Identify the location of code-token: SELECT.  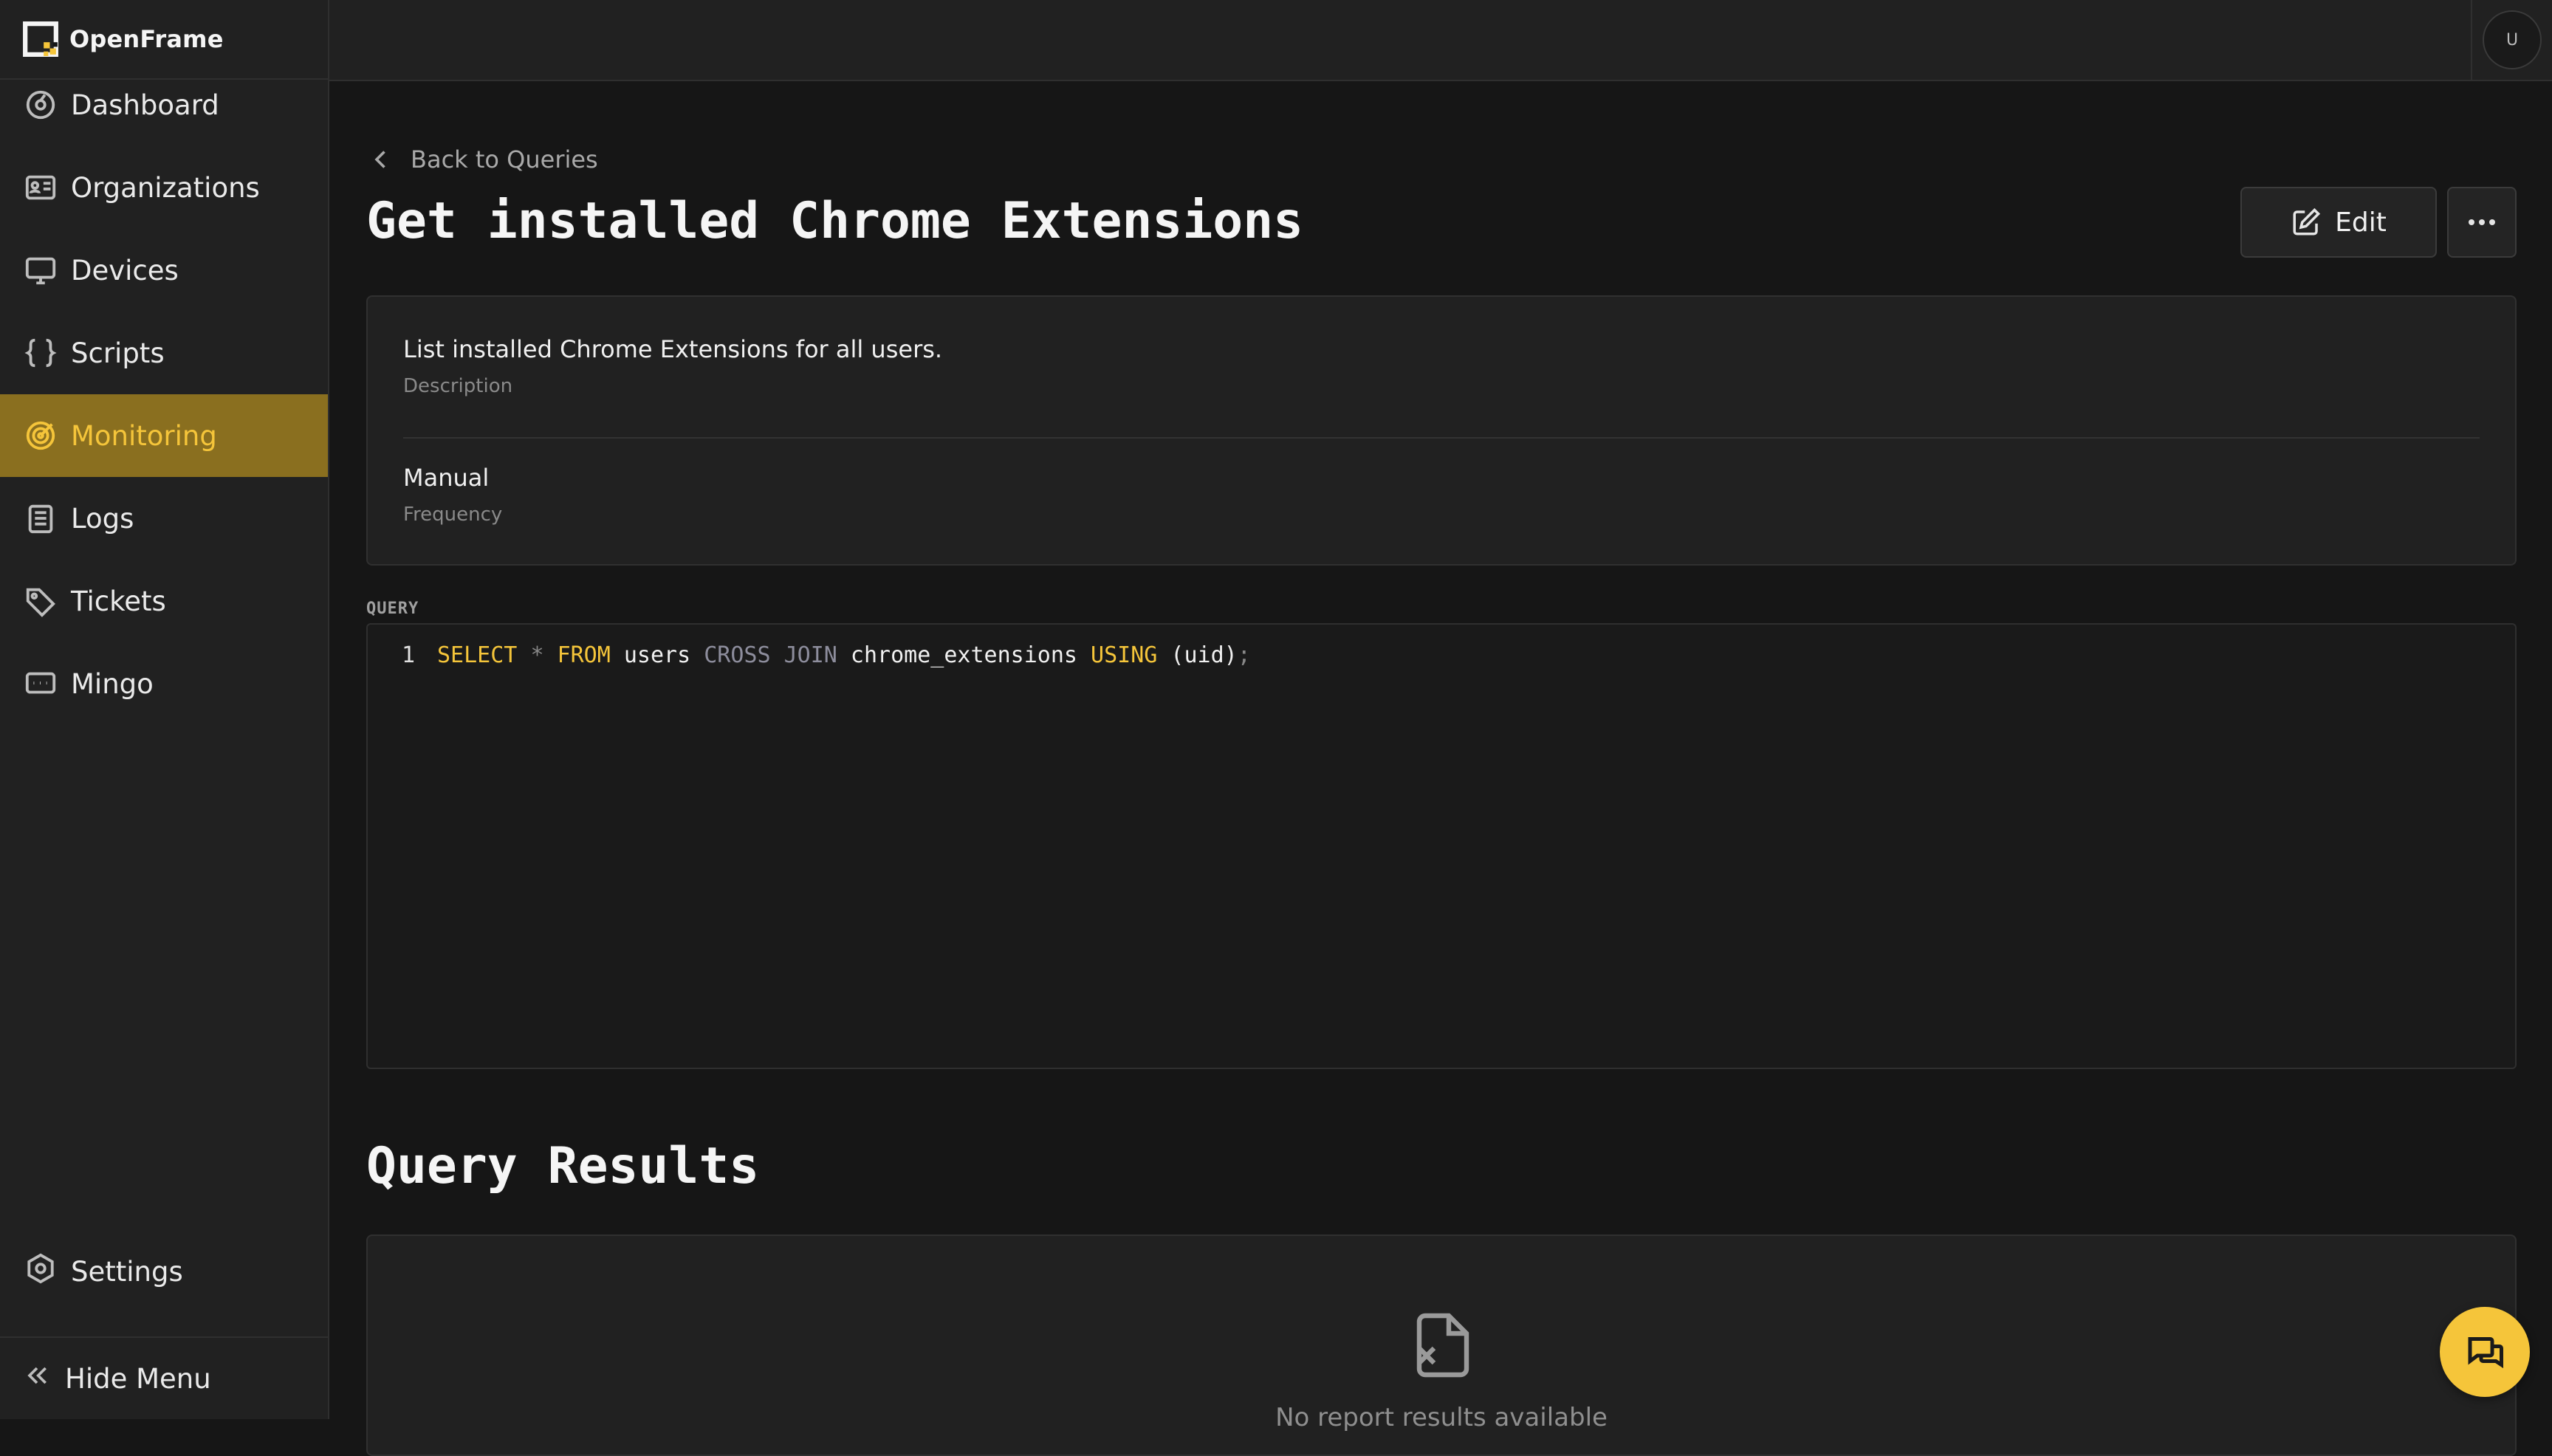
(477, 655).